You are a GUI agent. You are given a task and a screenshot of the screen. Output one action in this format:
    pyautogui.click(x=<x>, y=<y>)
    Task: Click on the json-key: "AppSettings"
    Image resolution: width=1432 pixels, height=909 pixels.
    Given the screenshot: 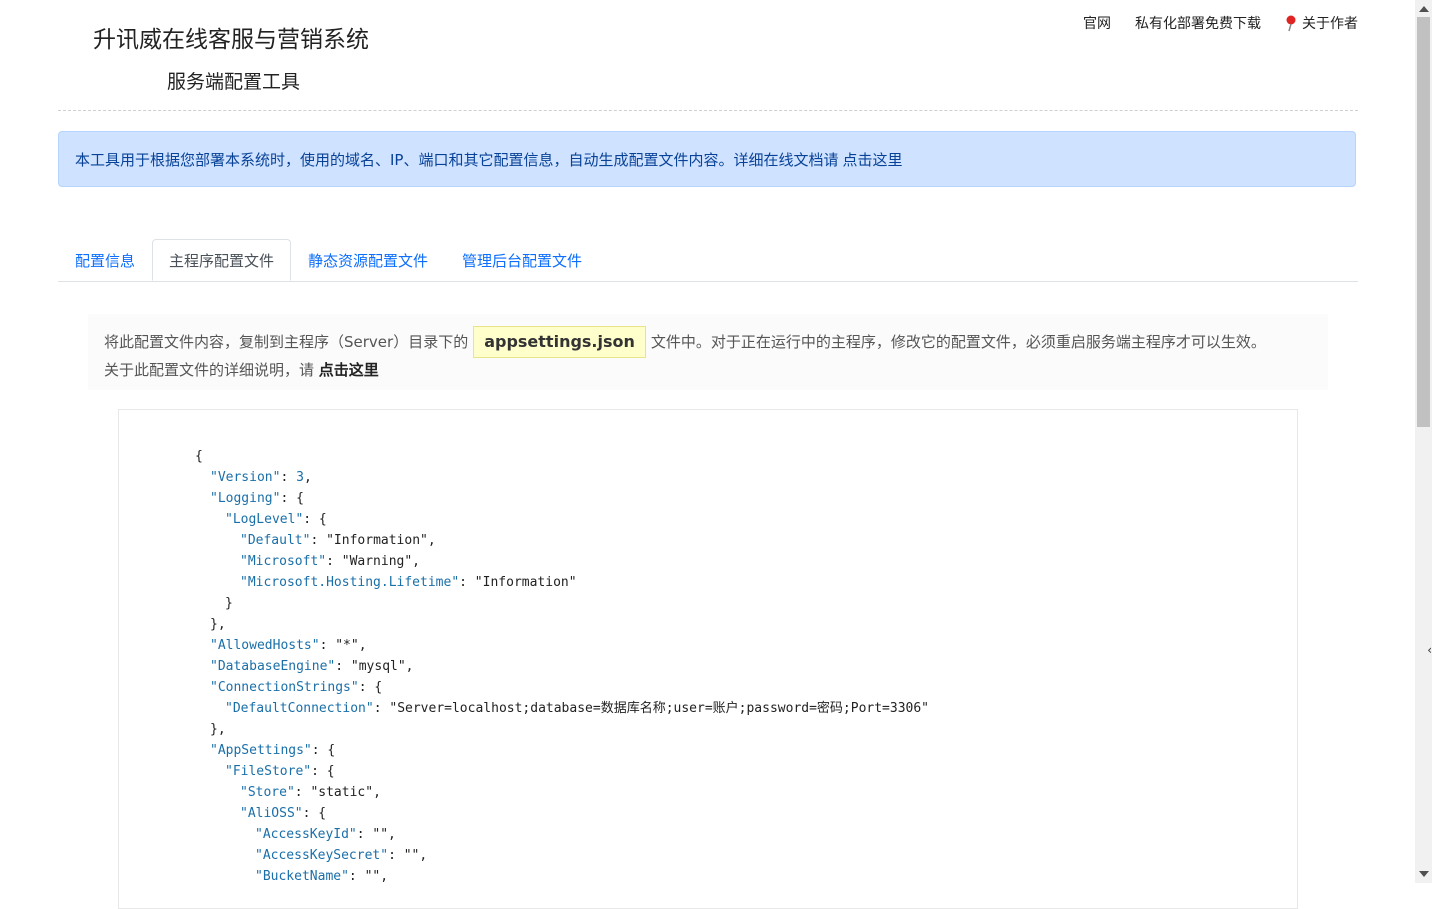 What is the action you would take?
    pyautogui.click(x=261, y=750)
    